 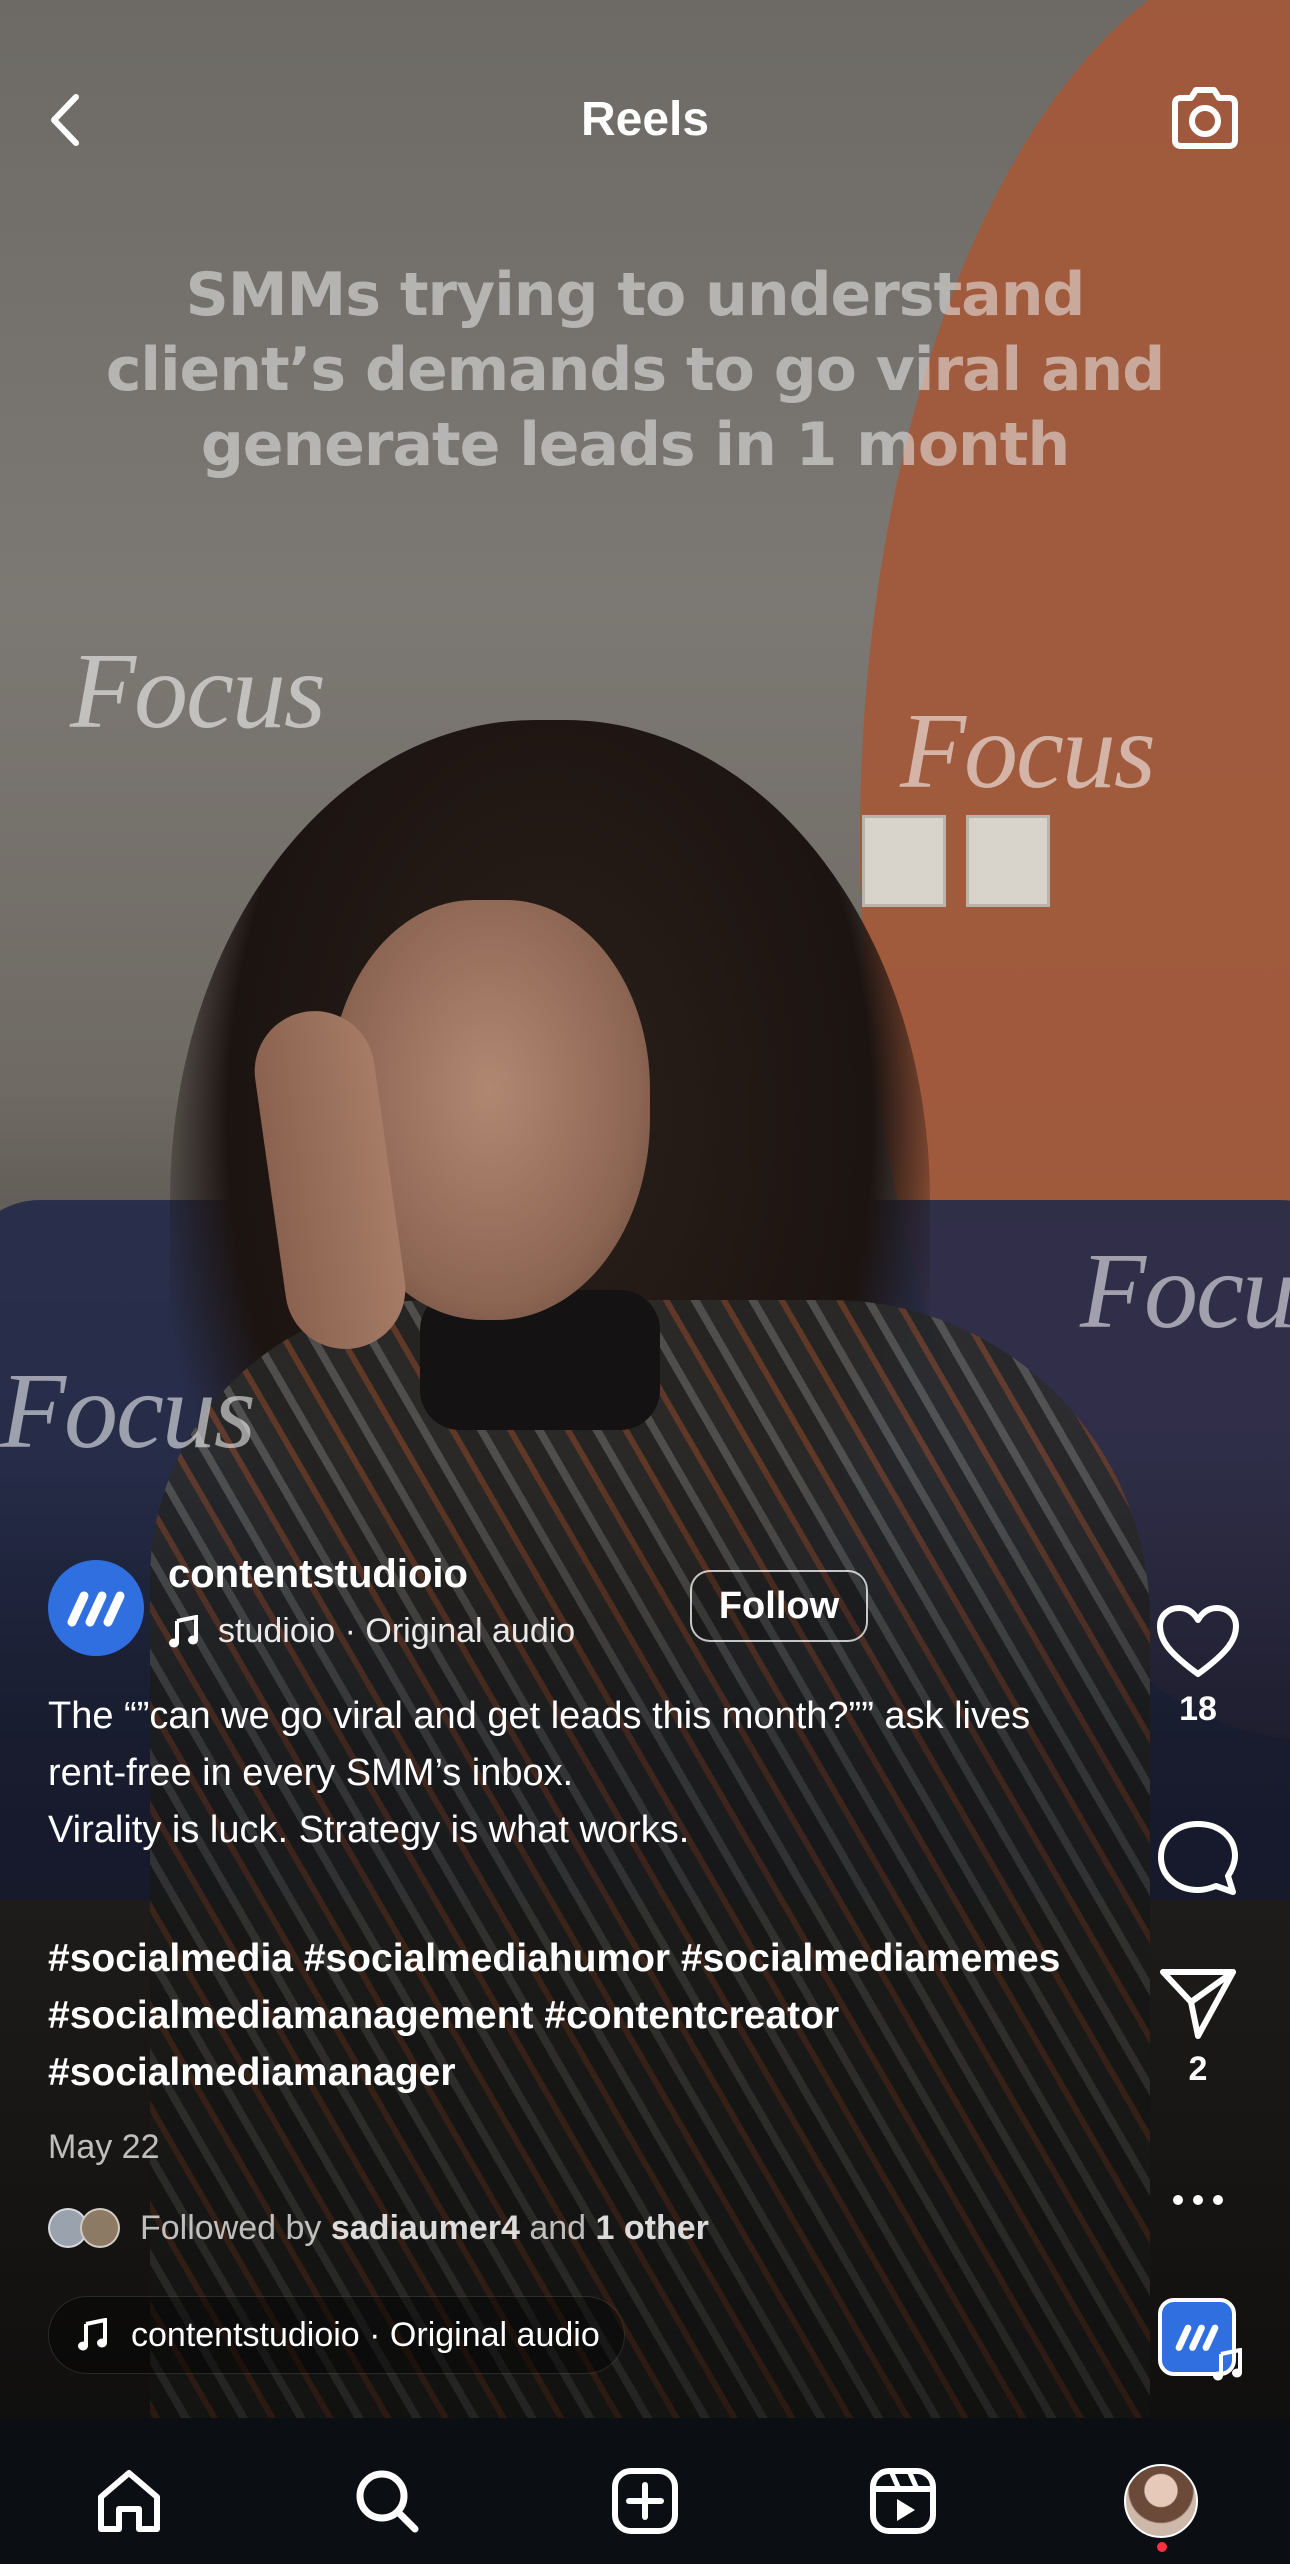 What do you see at coordinates (652, 2228) in the screenshot?
I see `followed-by-other: 1 other` at bounding box center [652, 2228].